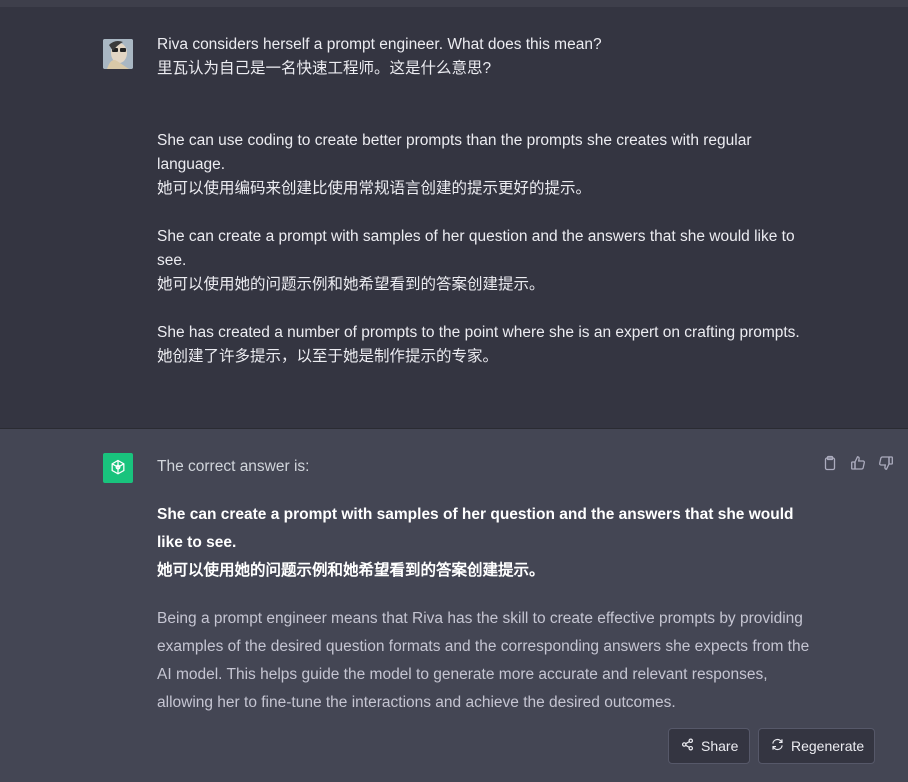 The image size is (908, 782). I want to click on option-1-zh: 她可以使用编码来创建比使用常规语言创建的提示更好的提示。, so click(374, 188).